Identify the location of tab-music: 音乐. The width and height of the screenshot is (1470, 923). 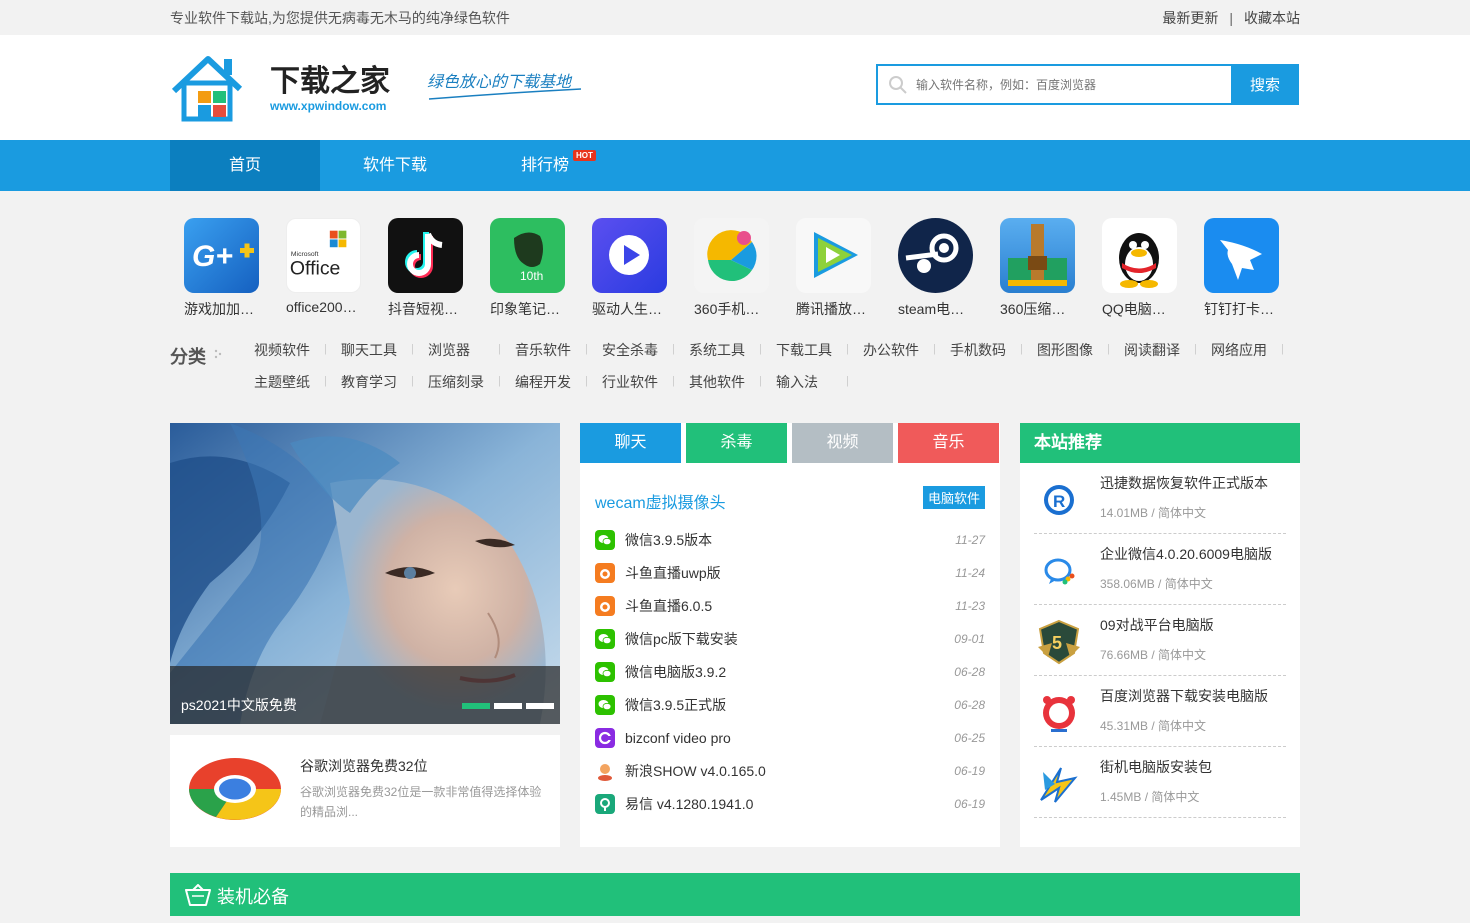
(948, 443).